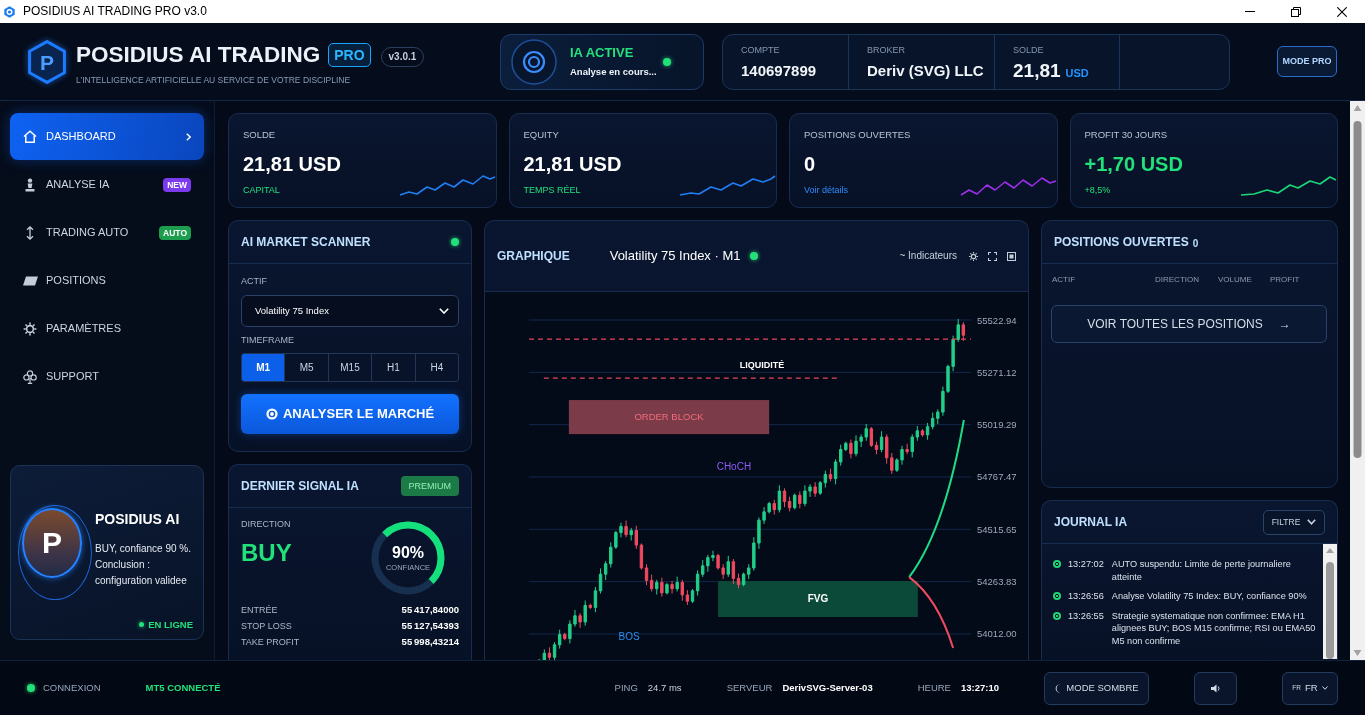 Image resolution: width=1365 pixels, height=715 pixels. What do you see at coordinates (1086, 615) in the screenshot?
I see `log-time: 13:26:55` at bounding box center [1086, 615].